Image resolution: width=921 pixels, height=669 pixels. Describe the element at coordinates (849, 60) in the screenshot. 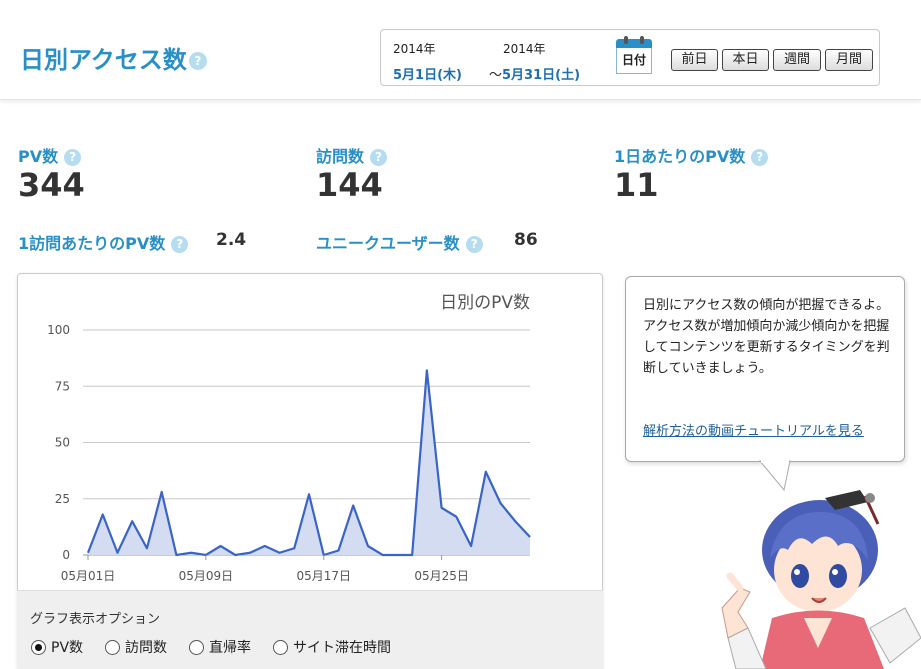

I see `month-button: 月間` at that location.